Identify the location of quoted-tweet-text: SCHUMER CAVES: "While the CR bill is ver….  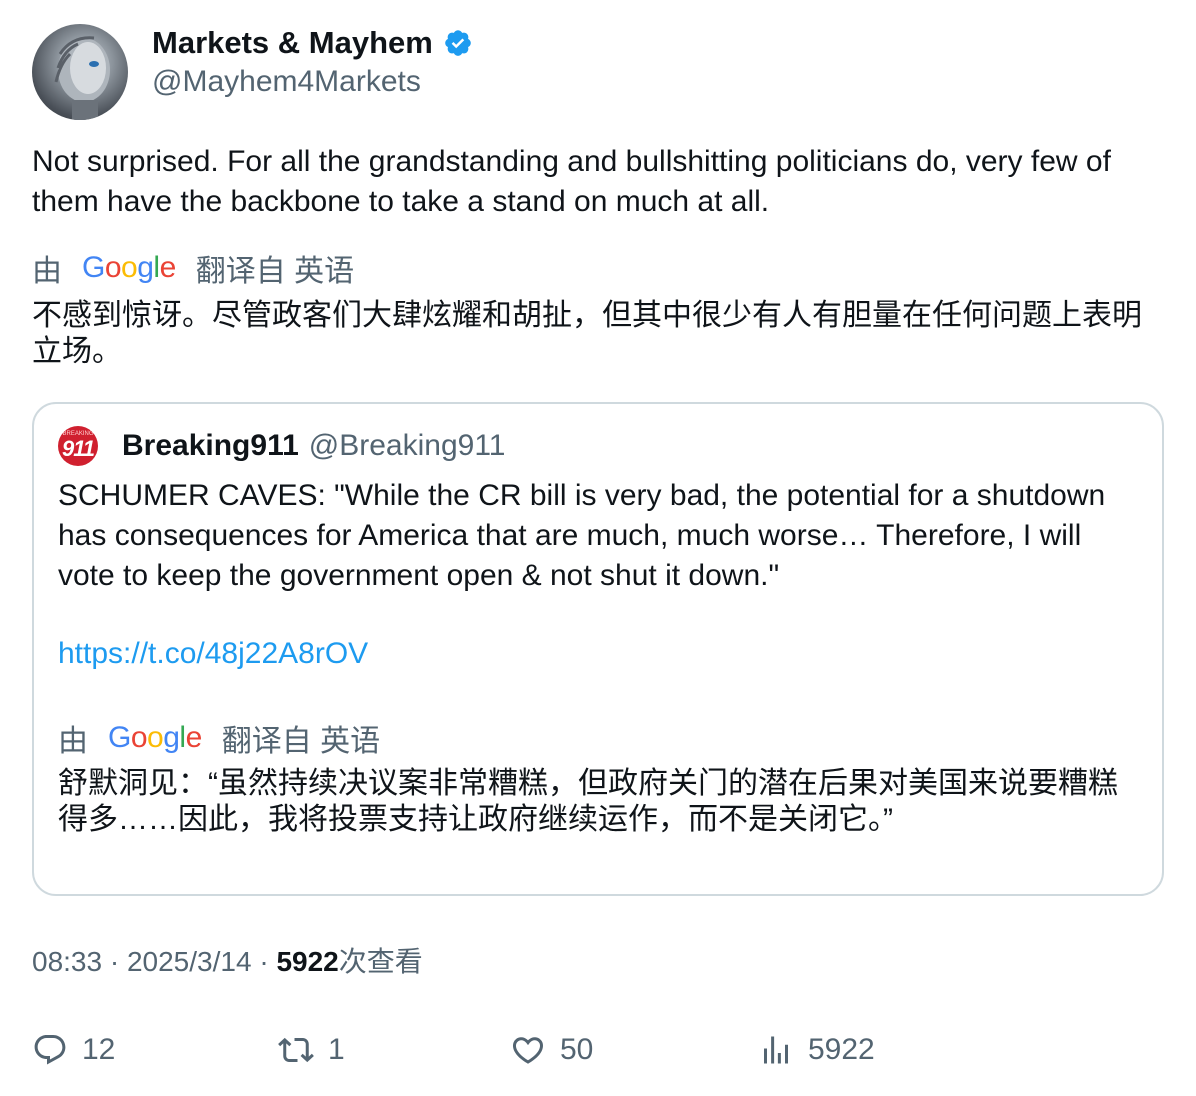
(582, 535).